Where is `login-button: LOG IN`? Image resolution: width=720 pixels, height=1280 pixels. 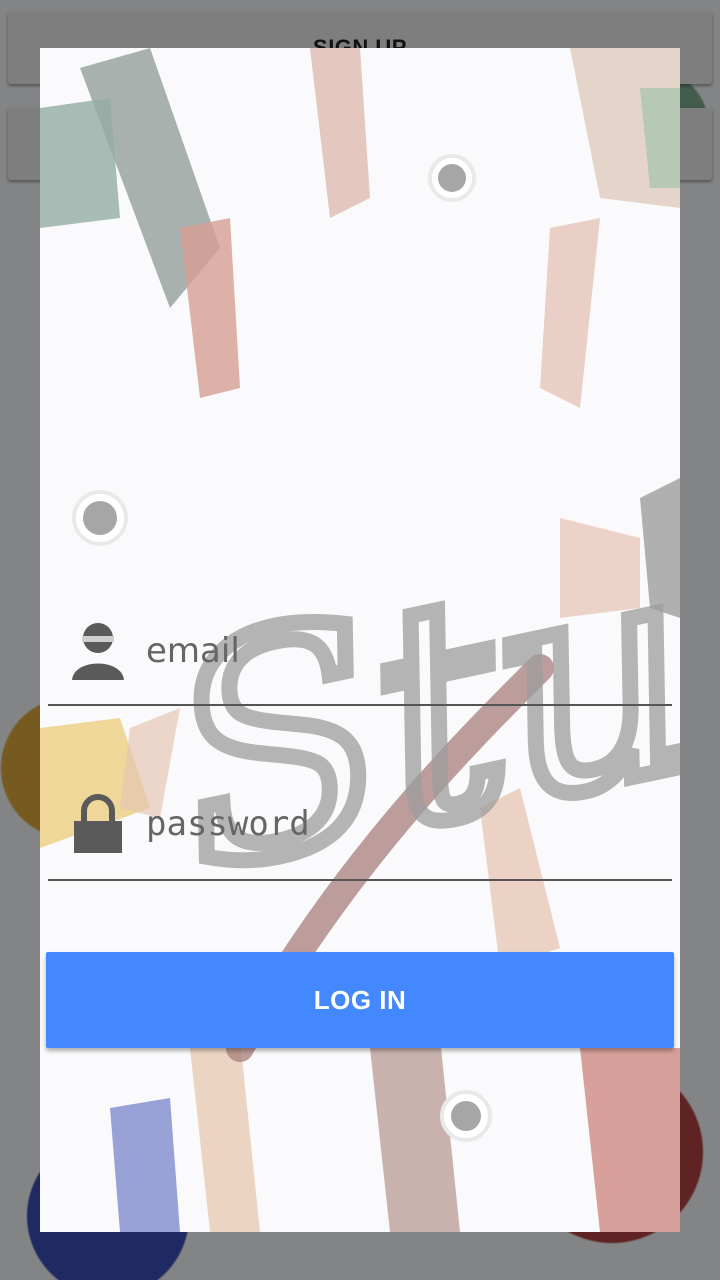
login-button: LOG IN is located at coordinates (360, 1000).